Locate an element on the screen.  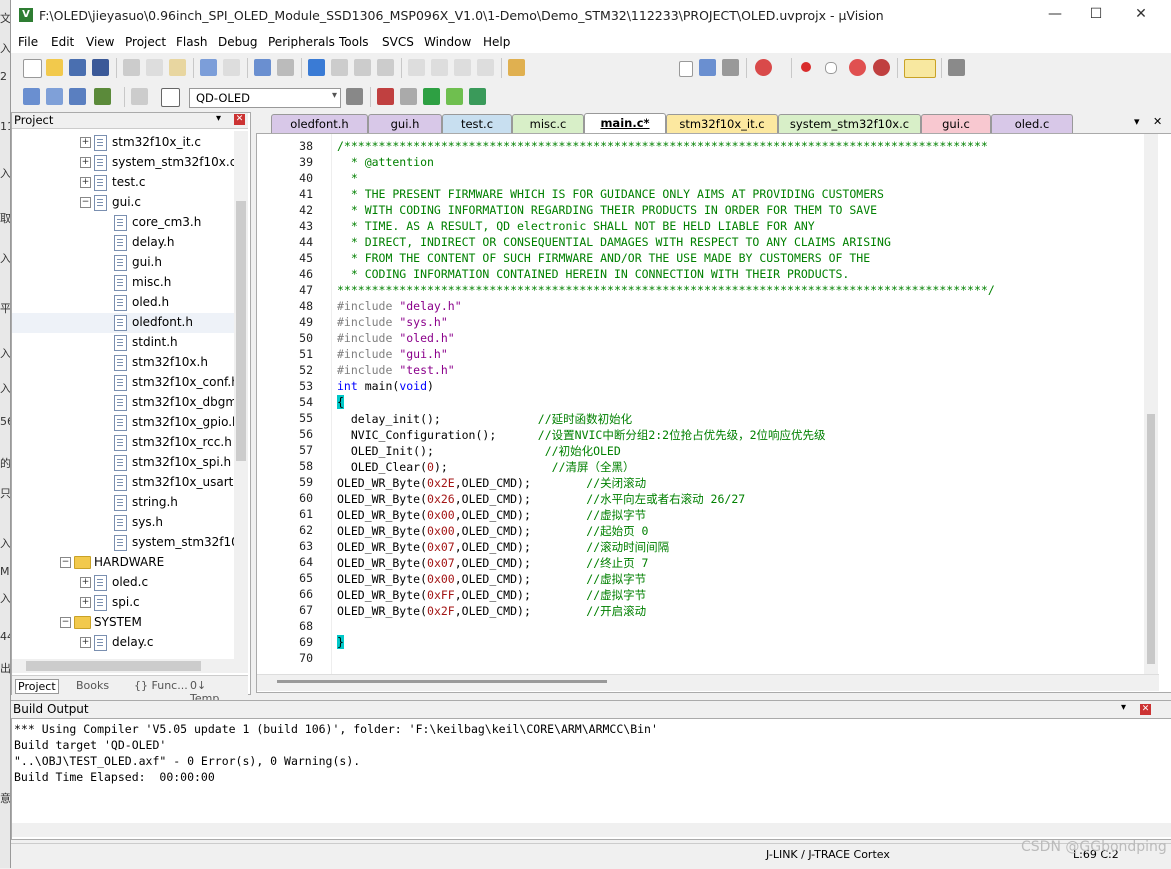
maximize-button: ☐ is located at coordinates (1096, 15).